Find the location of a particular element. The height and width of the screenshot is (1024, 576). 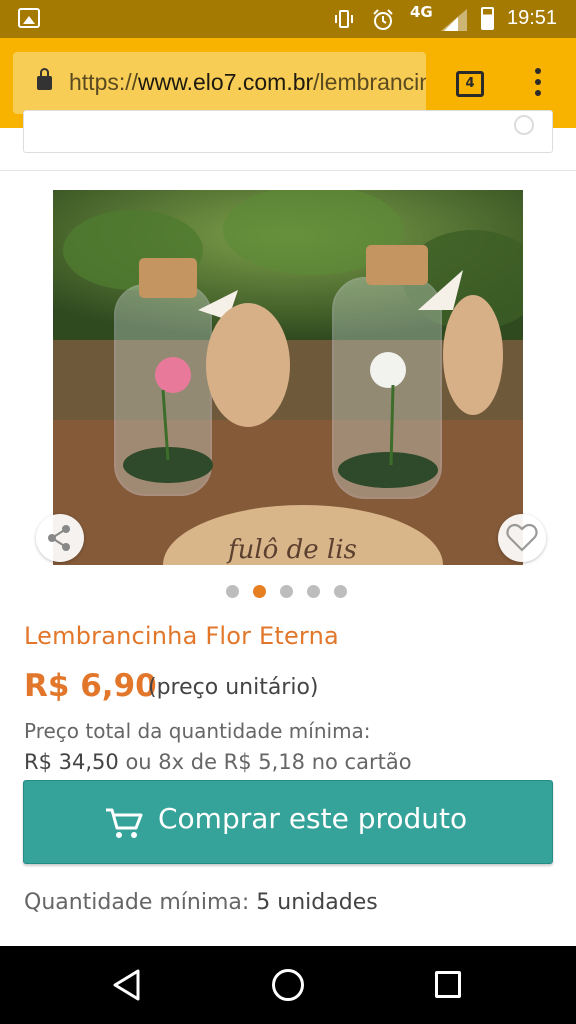

recent-apps-icon is located at coordinates (448, 984).